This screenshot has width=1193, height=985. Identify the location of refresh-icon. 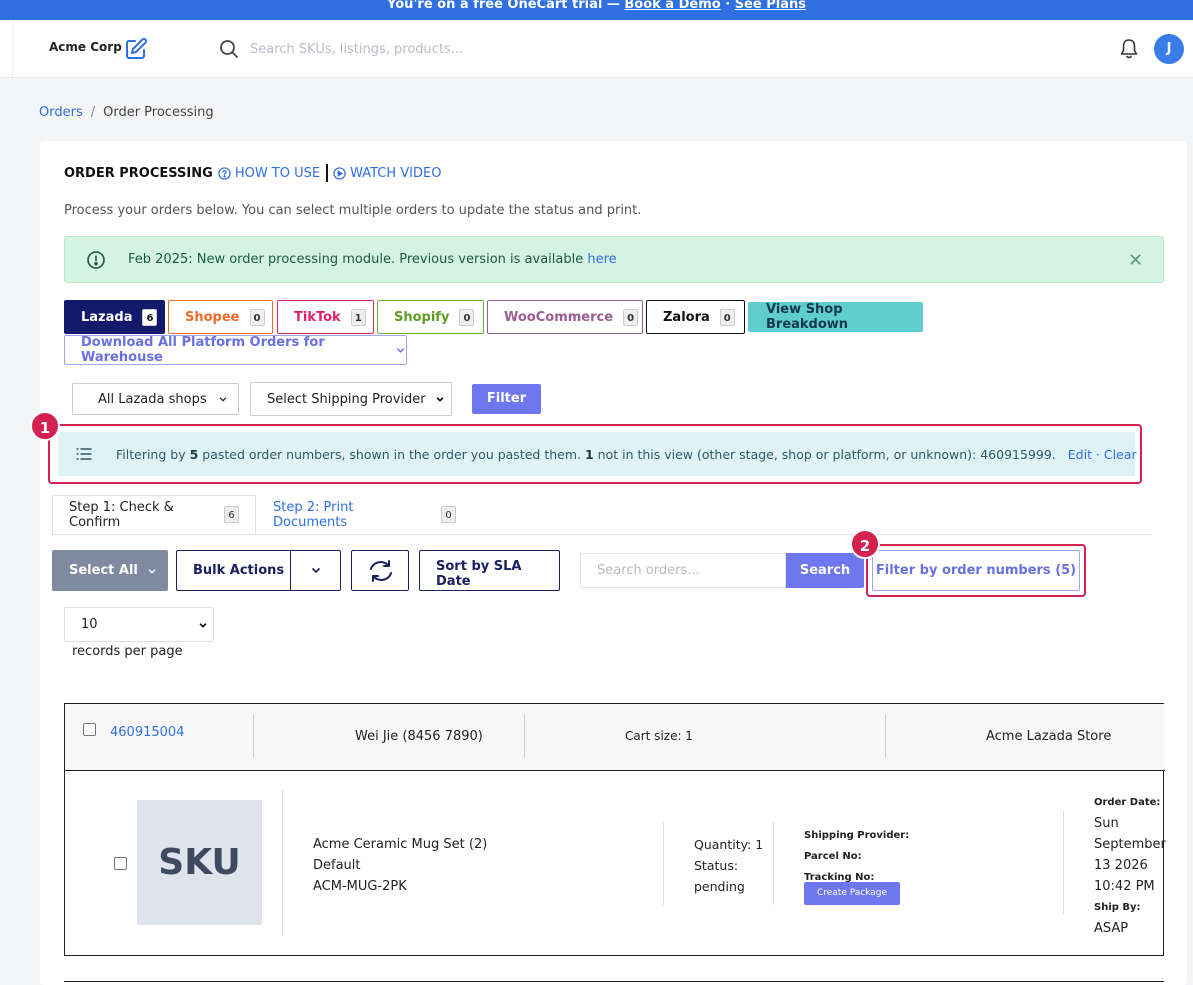
(381, 571).